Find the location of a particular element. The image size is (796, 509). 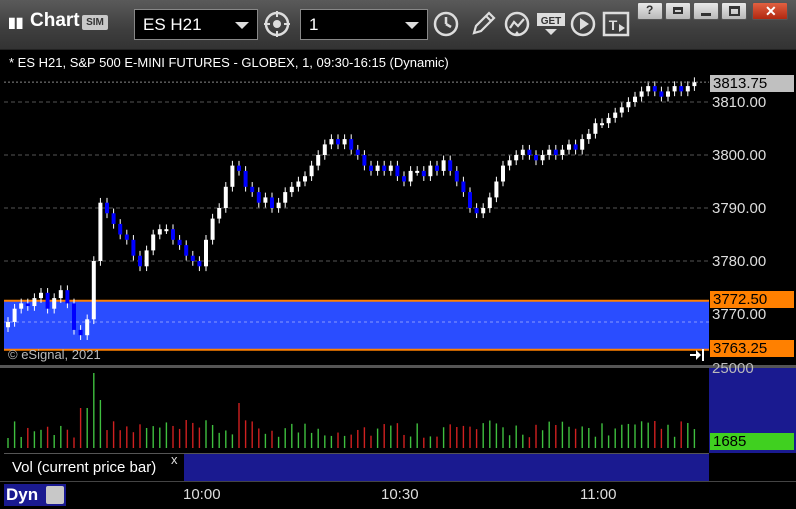

volume-axis-top: 25000 is located at coordinates (733, 368).